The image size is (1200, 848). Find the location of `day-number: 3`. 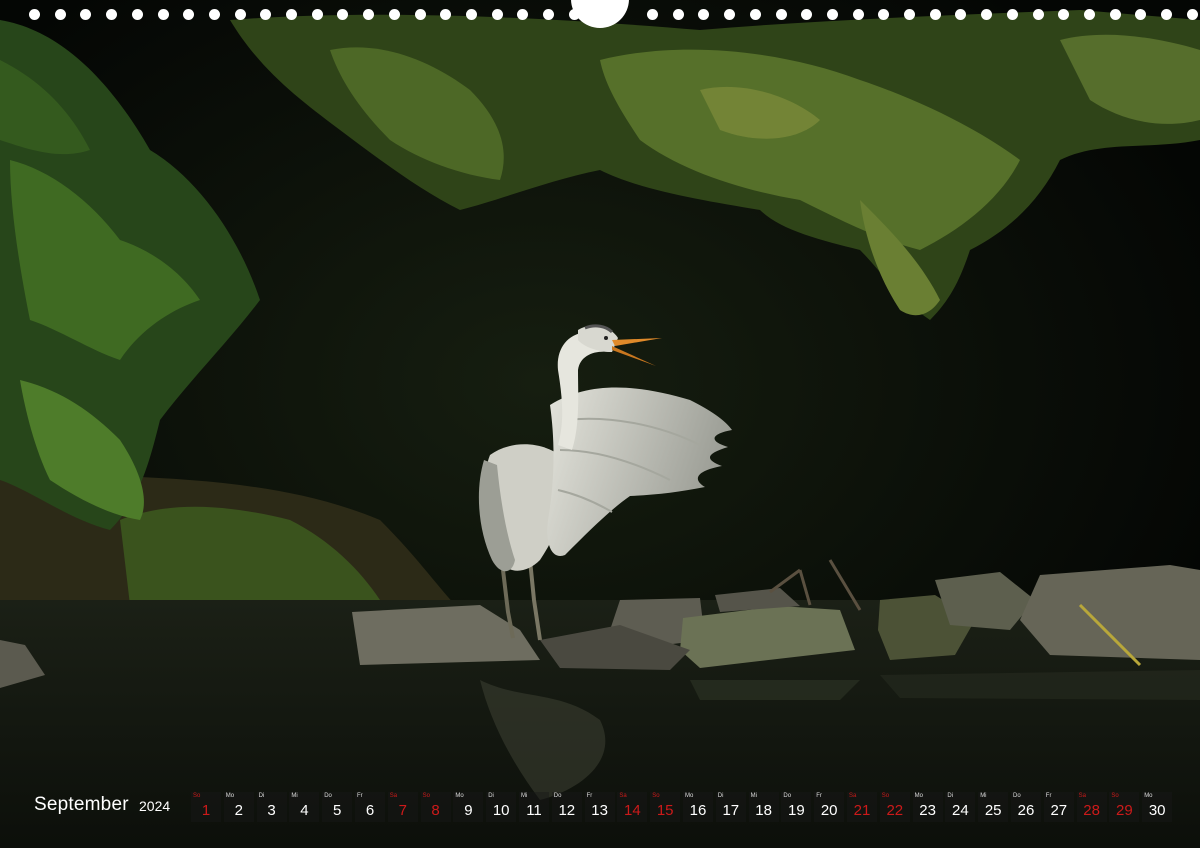

day-number: 3 is located at coordinates (271, 810).